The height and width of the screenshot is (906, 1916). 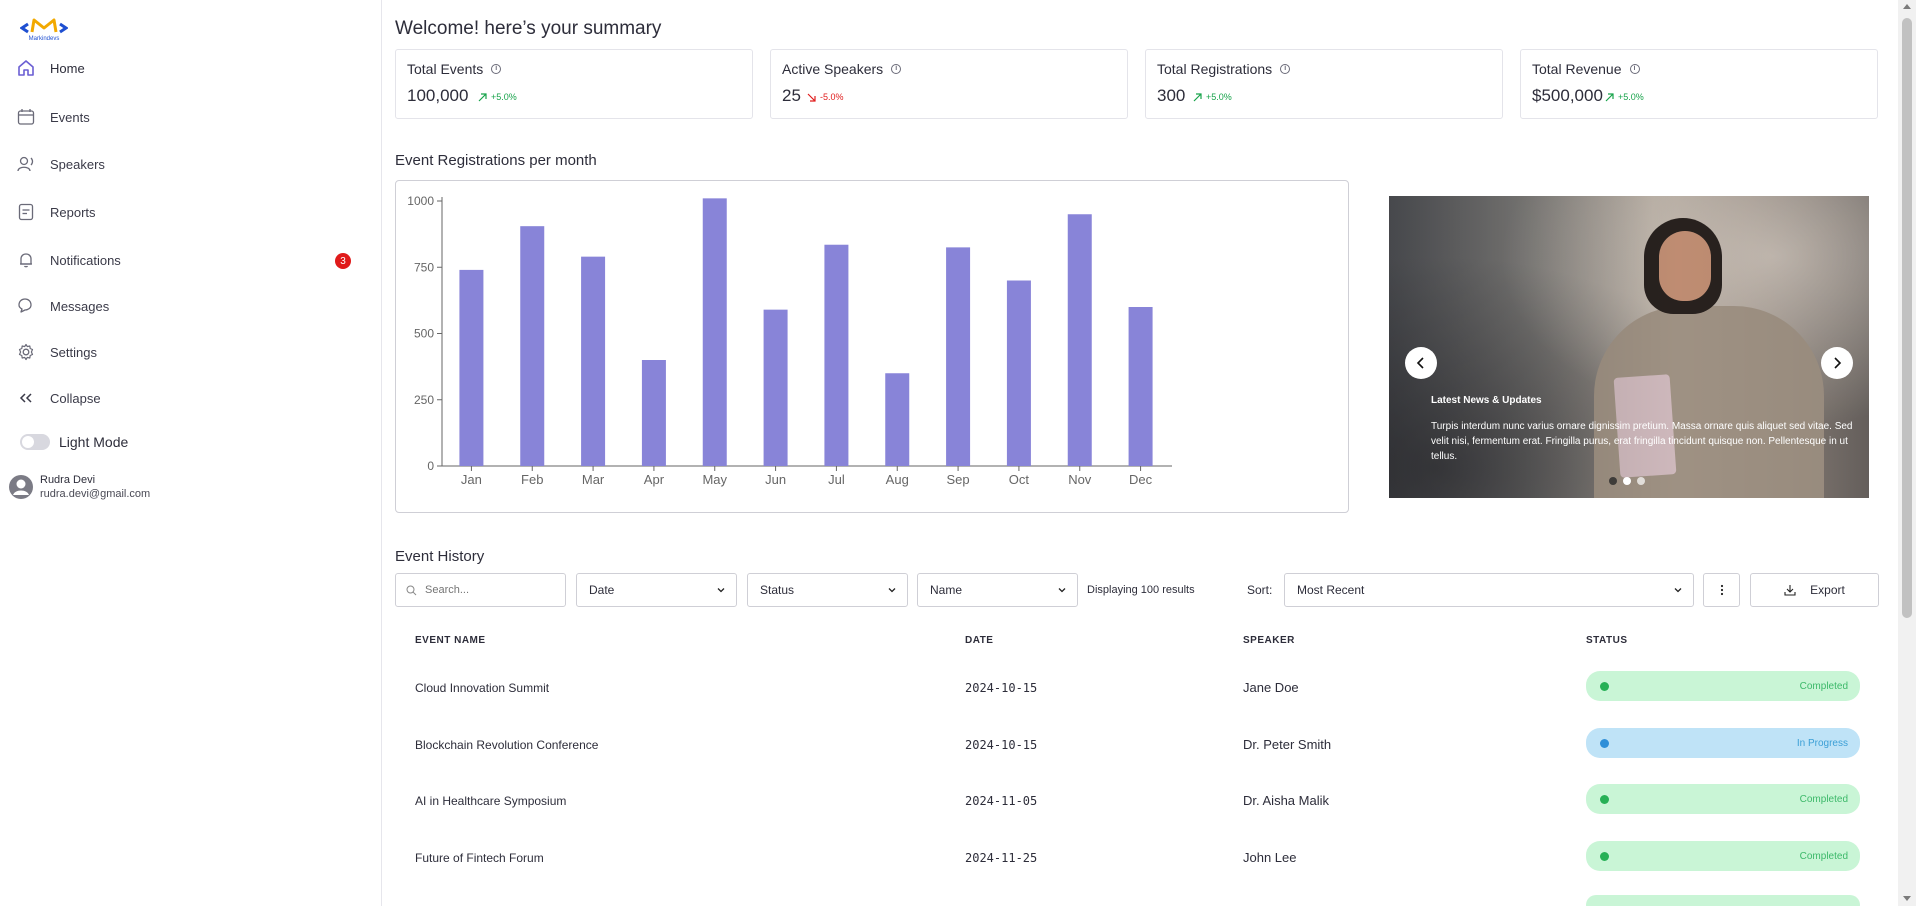 What do you see at coordinates (827, 590) in the screenshot?
I see `status-filter-select: Status` at bounding box center [827, 590].